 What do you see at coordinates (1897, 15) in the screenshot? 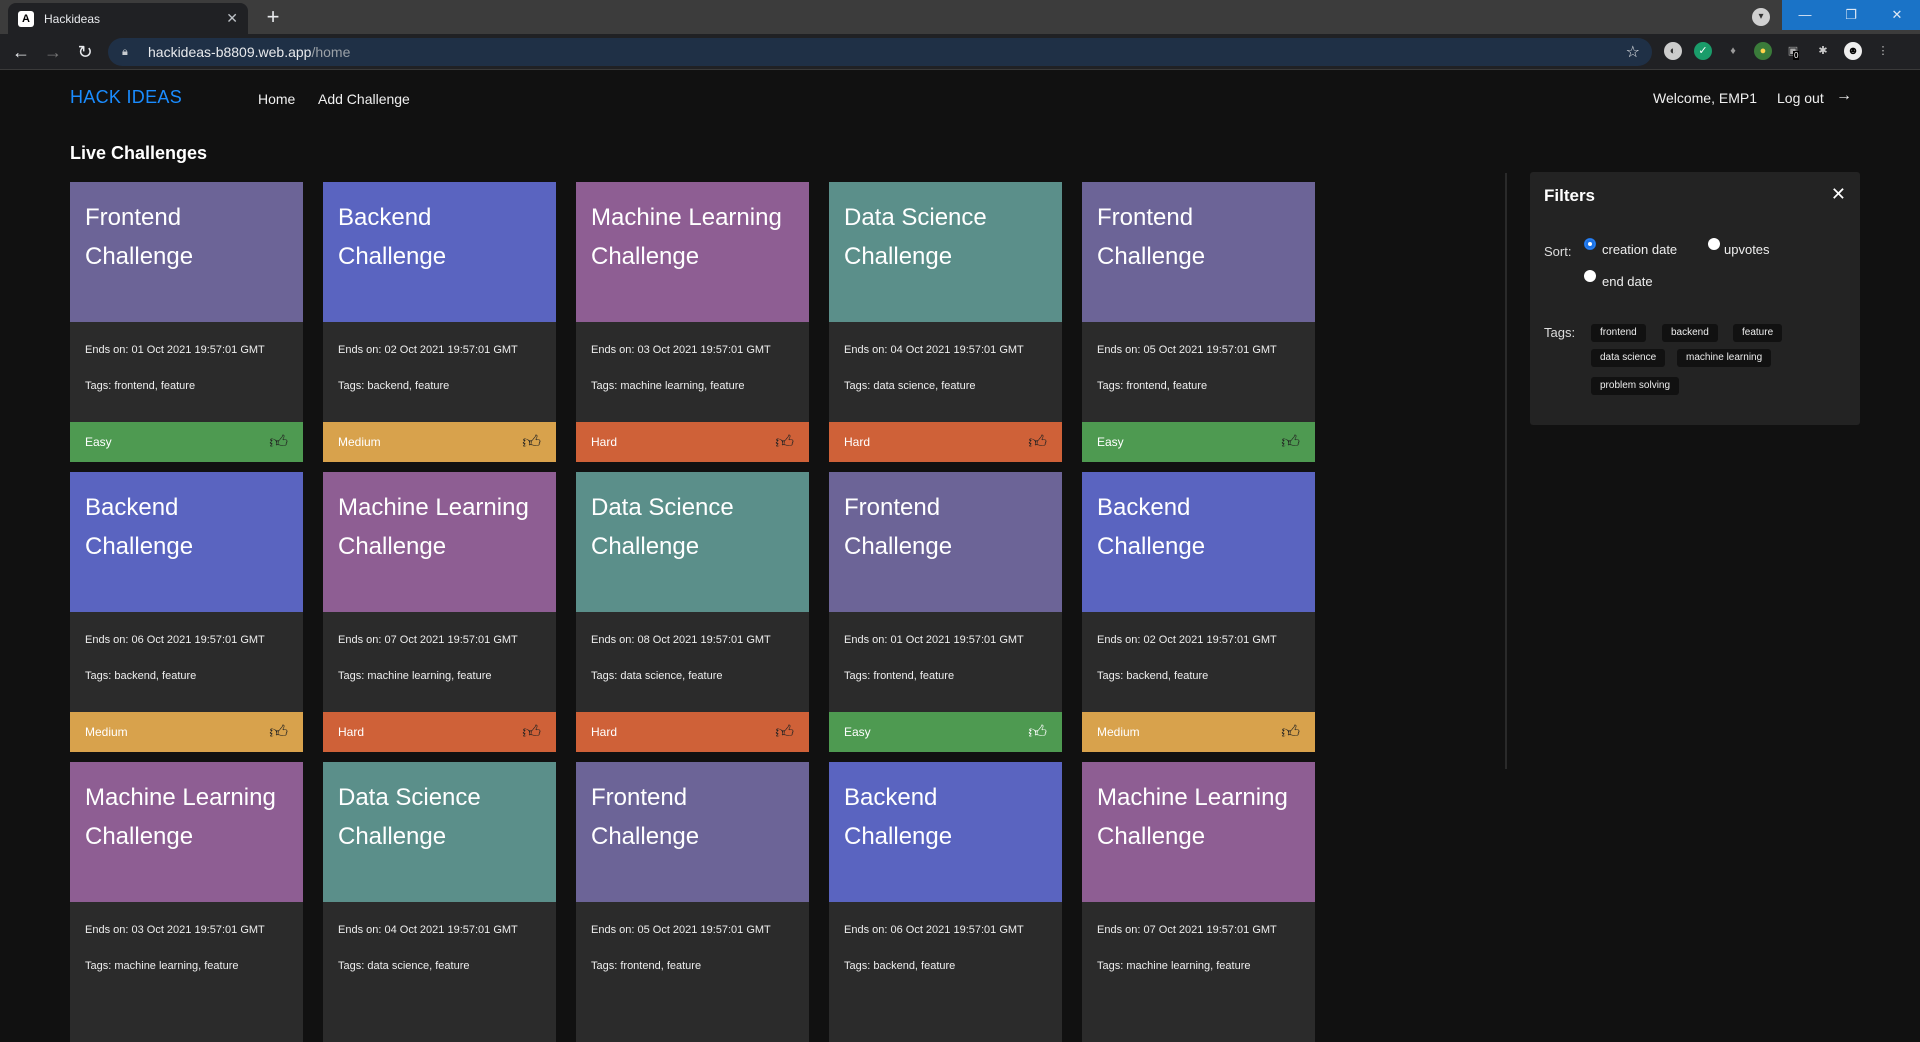
I see `close-window-icon: ✕` at bounding box center [1897, 15].